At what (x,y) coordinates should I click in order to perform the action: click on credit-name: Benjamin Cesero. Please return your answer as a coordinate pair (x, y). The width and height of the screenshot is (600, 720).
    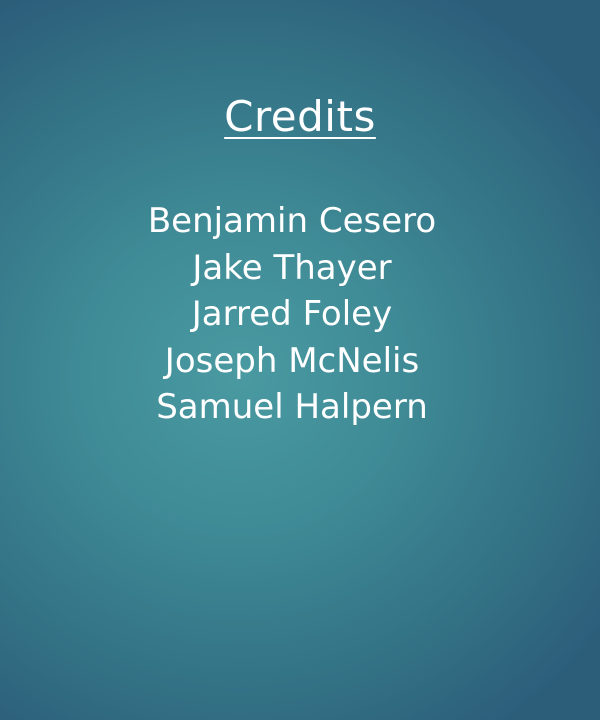
    Looking at the image, I should click on (292, 221).